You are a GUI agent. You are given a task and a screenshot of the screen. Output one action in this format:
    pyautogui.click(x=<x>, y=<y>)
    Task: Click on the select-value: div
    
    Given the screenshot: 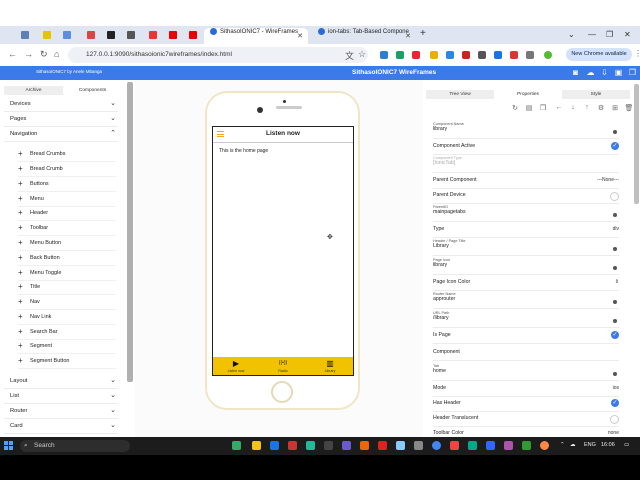 What is the action you would take?
    pyautogui.click(x=616, y=229)
    